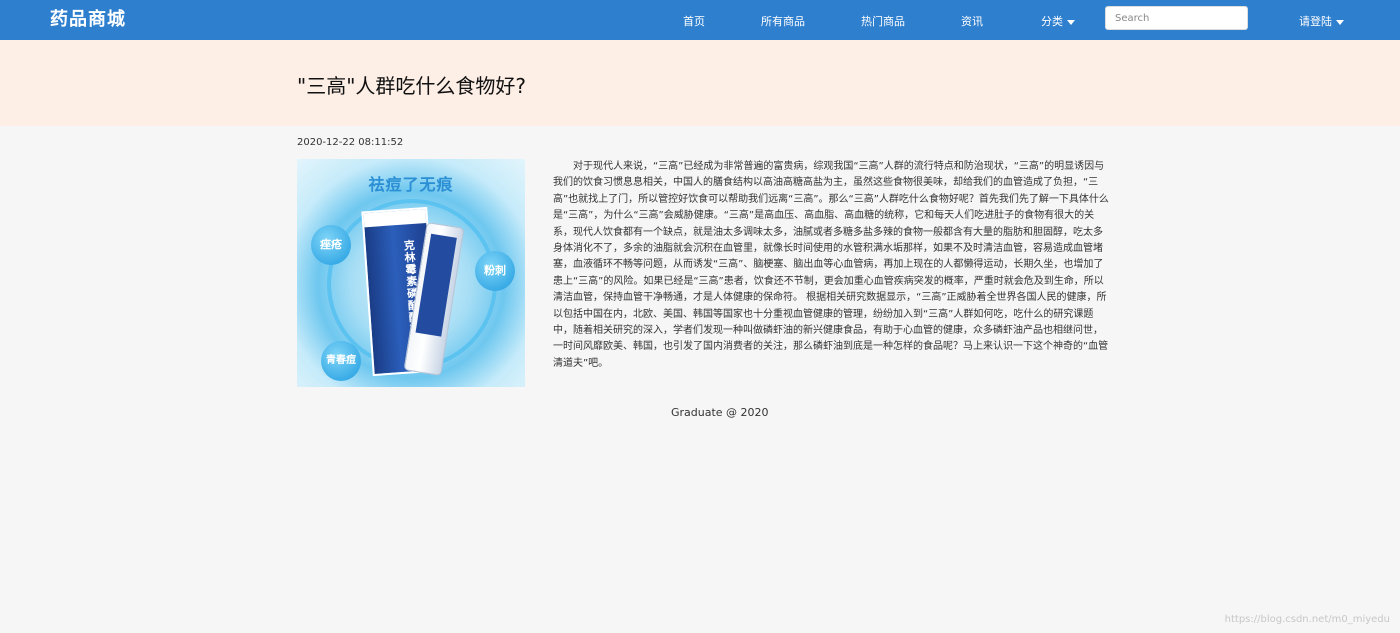  What do you see at coordinates (720, 412) in the screenshot?
I see `footer-copyright: Graduate @ 2020` at bounding box center [720, 412].